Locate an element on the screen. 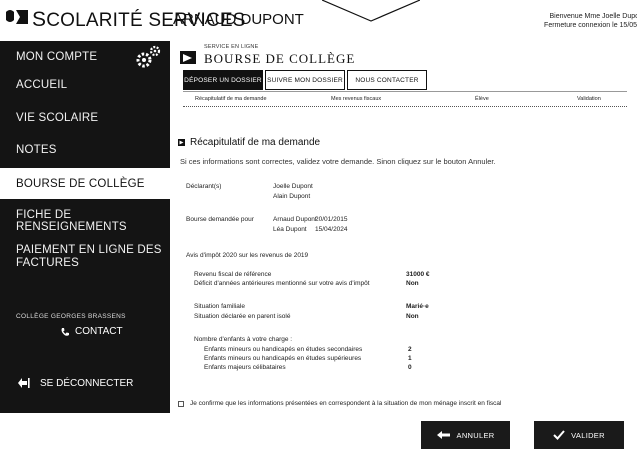 The height and width of the screenshot is (457, 637). charge-1-value: 2 is located at coordinates (410, 349).